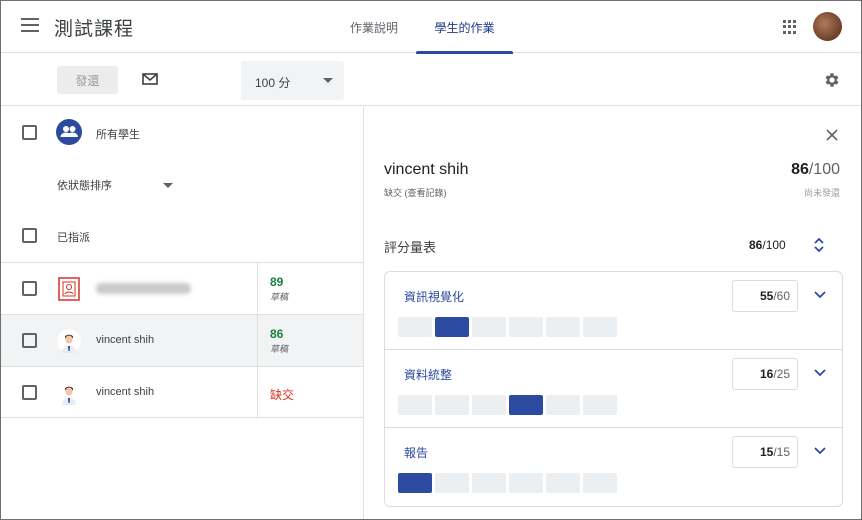  I want to click on profile-placeholder-icon, so click(69, 289).